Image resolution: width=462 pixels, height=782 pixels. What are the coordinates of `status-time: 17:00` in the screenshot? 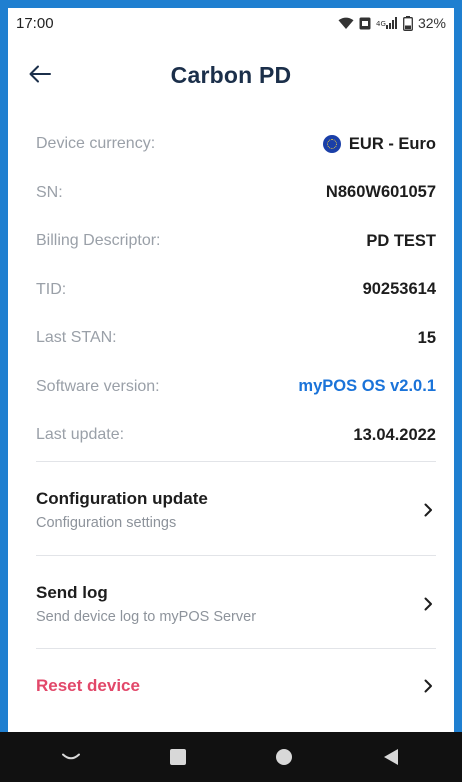 It's located at (35, 23).